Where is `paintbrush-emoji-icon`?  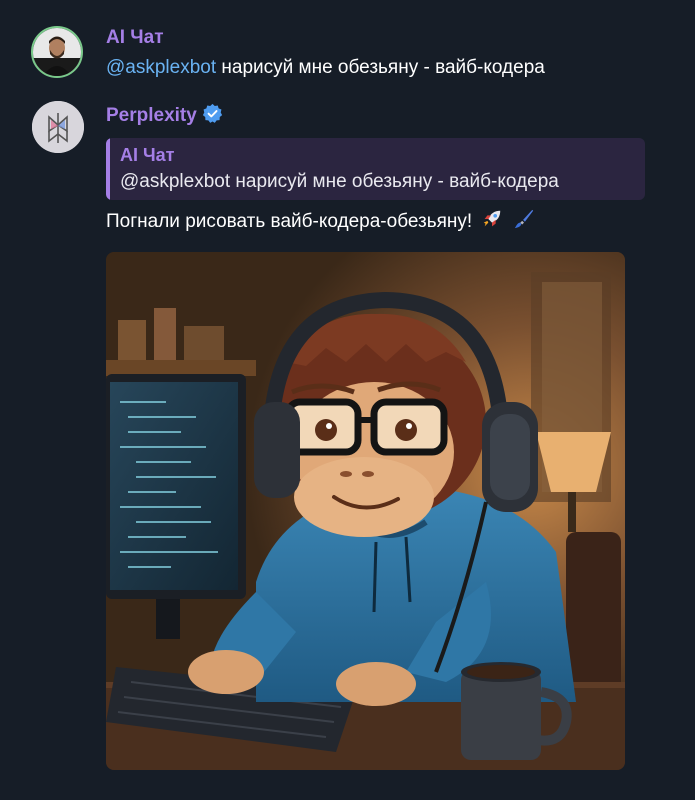 paintbrush-emoji-icon is located at coordinates (523, 219).